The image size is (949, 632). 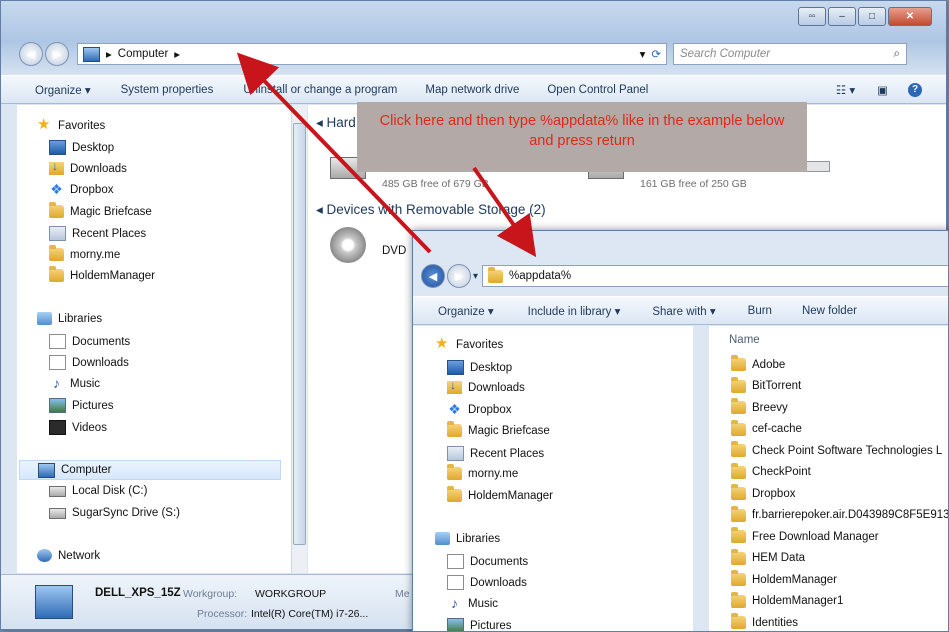 What do you see at coordinates (348, 245) in the screenshot?
I see `dvd-drive-icon` at bounding box center [348, 245].